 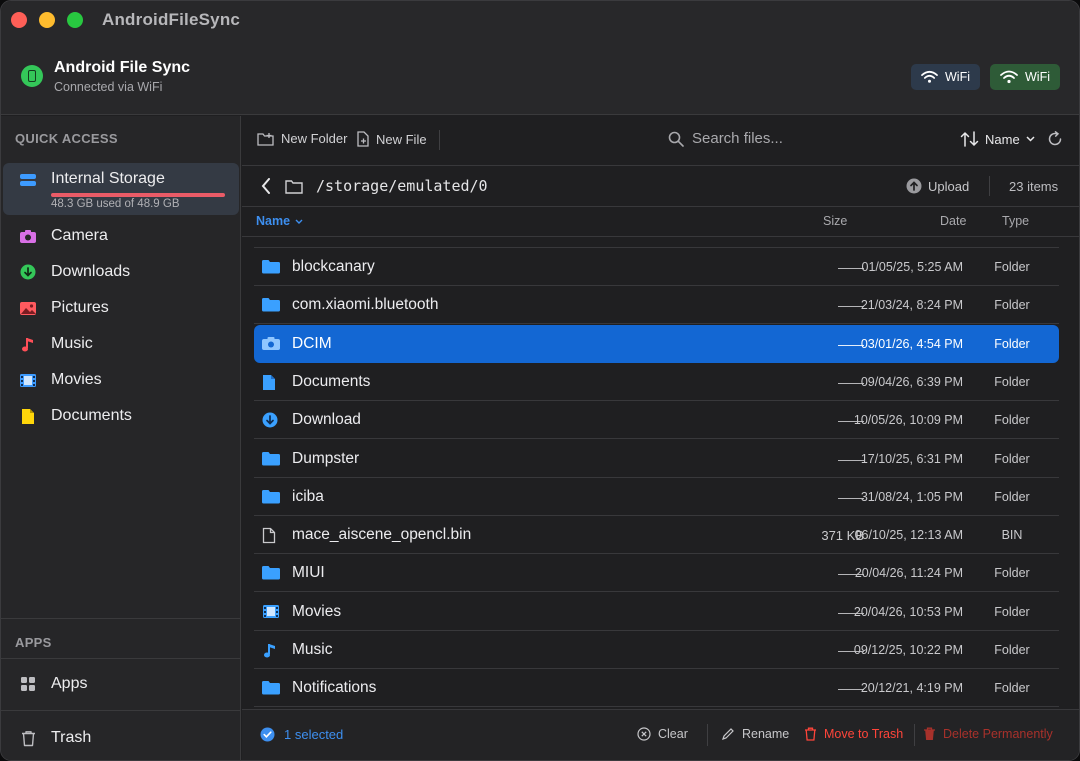 What do you see at coordinates (401, 139) in the screenshot?
I see `new-file-label: New File` at bounding box center [401, 139].